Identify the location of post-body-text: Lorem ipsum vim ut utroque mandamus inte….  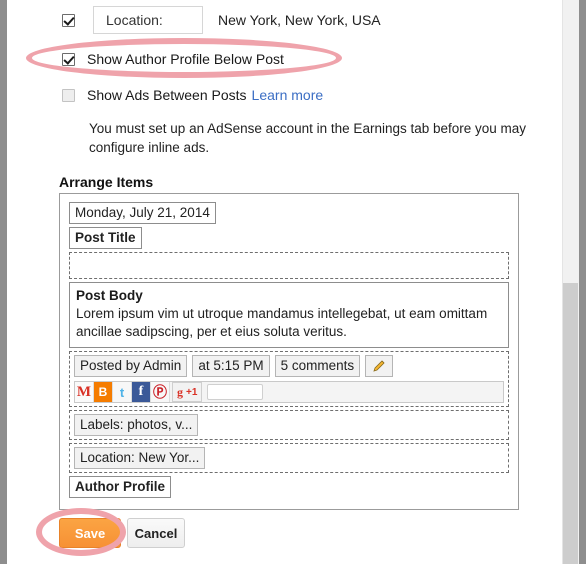
(282, 322).